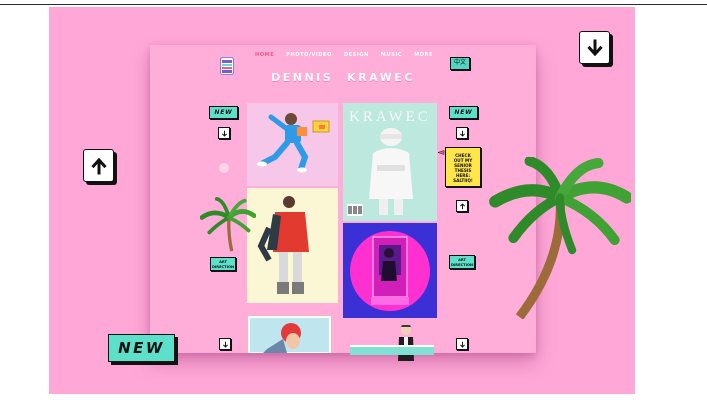 Image resolution: width=707 pixels, height=419 pixels. What do you see at coordinates (223, 264) in the screenshot?
I see `art-direction-tag-left: ART DIRECTION` at bounding box center [223, 264].